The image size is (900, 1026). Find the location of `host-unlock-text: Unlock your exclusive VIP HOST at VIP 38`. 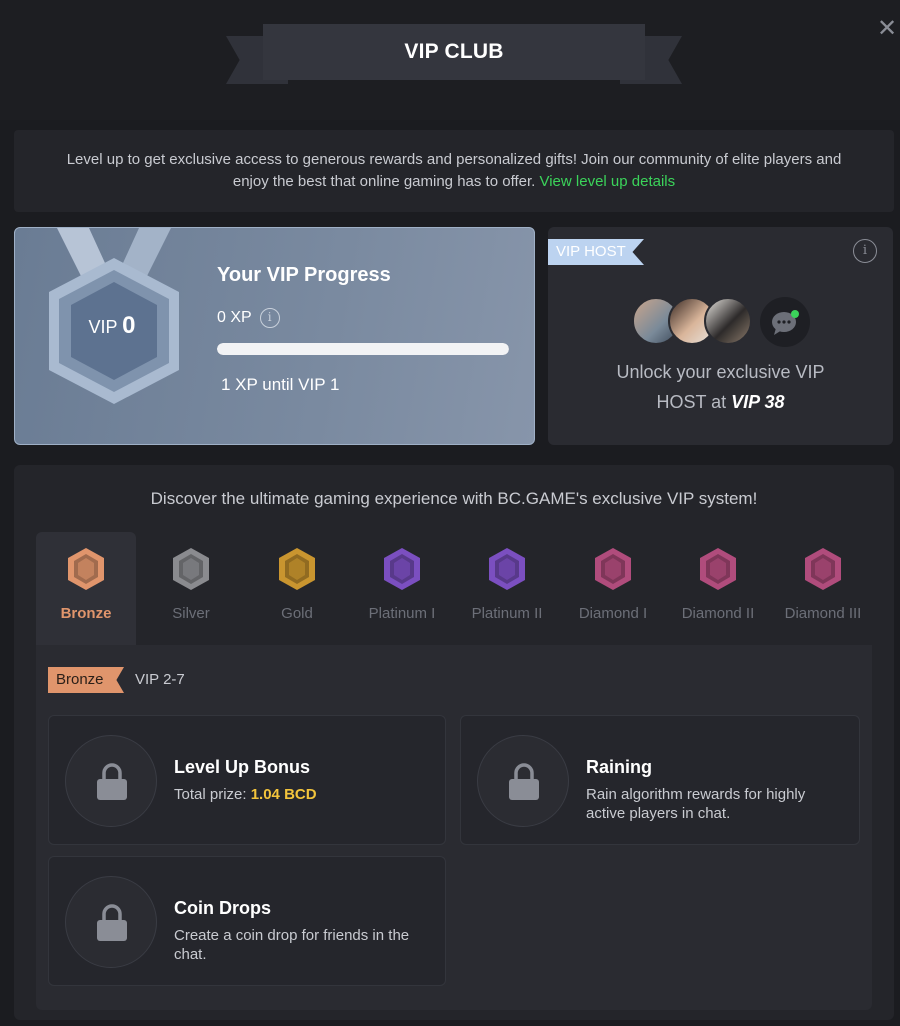

host-unlock-text: Unlock your exclusive VIP HOST at VIP 38 is located at coordinates (720, 387).